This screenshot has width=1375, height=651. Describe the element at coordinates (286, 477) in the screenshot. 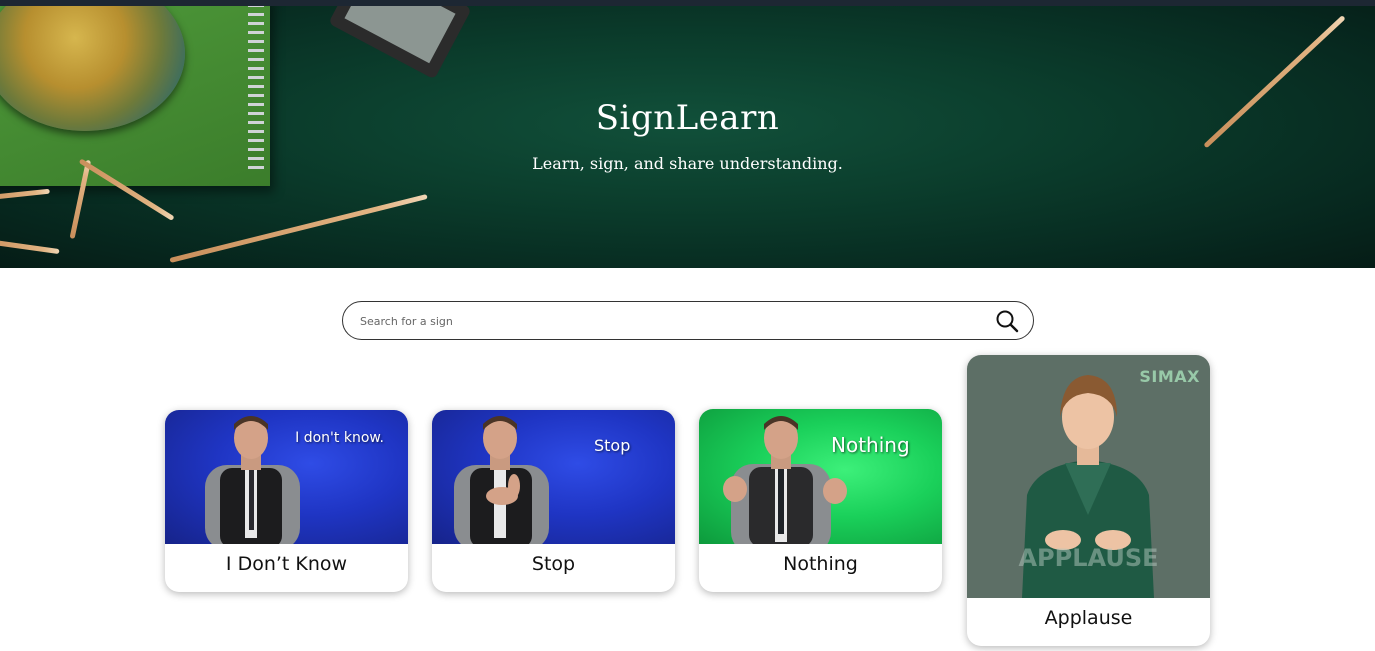

I see `sign-video-thumbnail: I don't know.` at that location.